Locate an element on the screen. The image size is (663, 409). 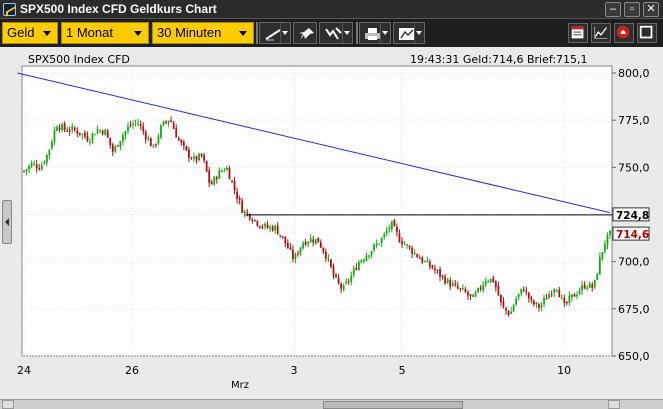
x-tick-label: 10 is located at coordinates (564, 370).